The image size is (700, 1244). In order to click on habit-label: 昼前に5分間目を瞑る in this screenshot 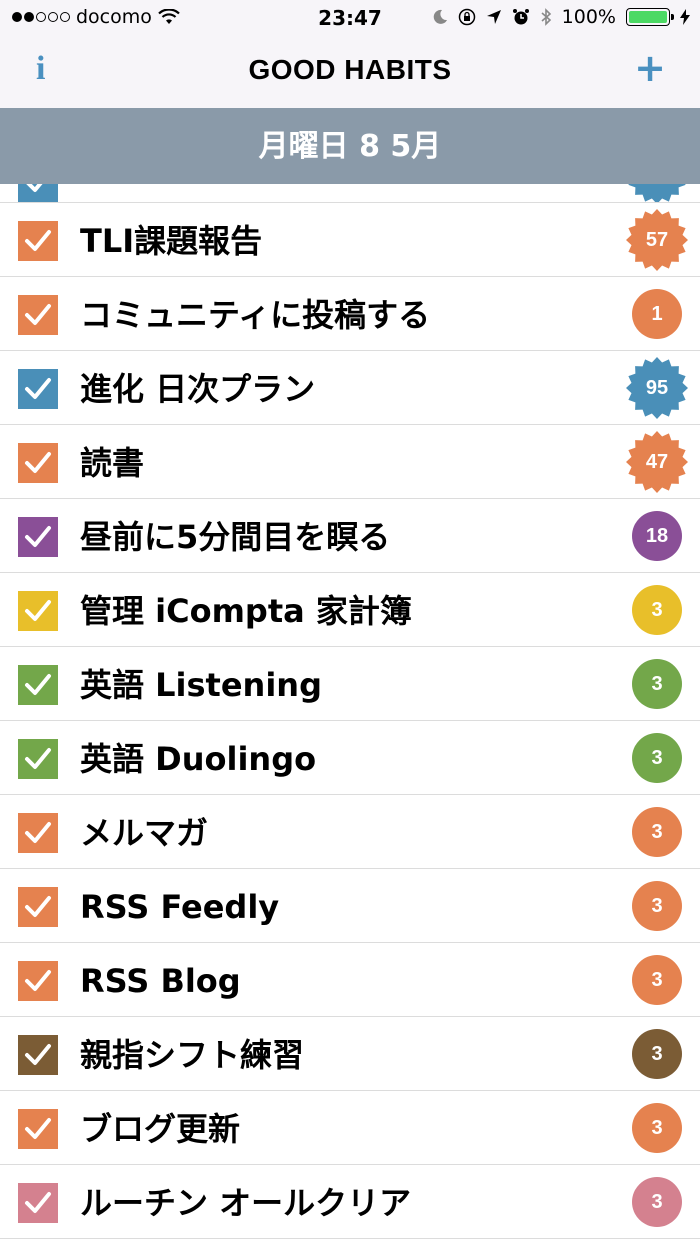, I will do `click(235, 537)`.